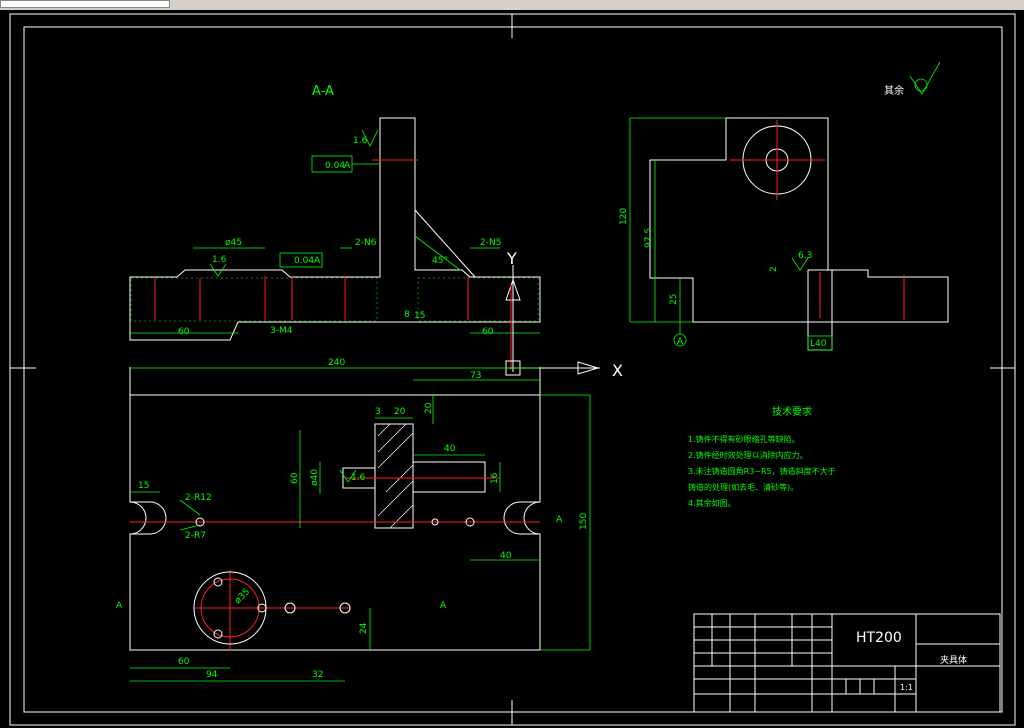 The width and height of the screenshot is (1024, 728). What do you see at coordinates (347, 166) in the screenshot?
I see `tol-perp-datum: A` at bounding box center [347, 166].